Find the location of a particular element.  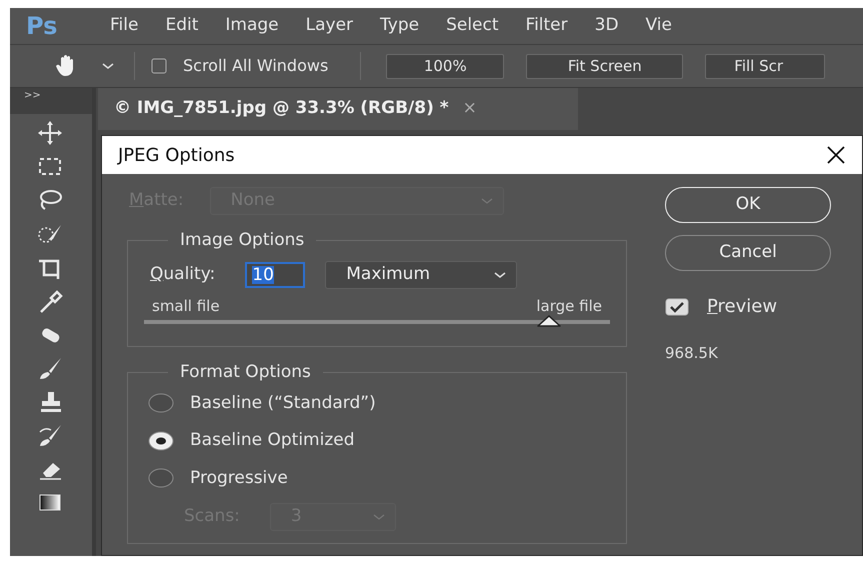

scroll-all-windows-label: Scroll All Windows is located at coordinates (255, 66).